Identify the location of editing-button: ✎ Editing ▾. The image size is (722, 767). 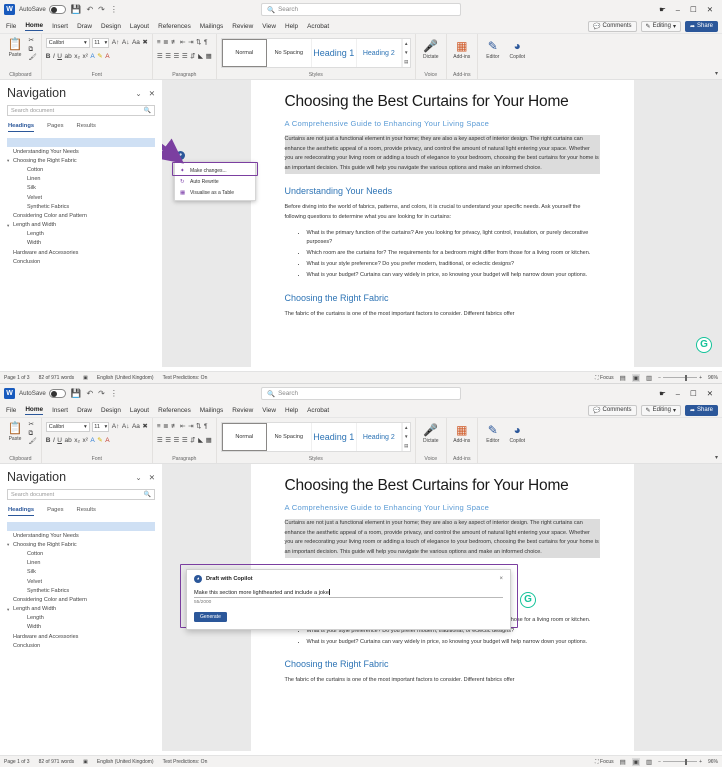
(660, 26).